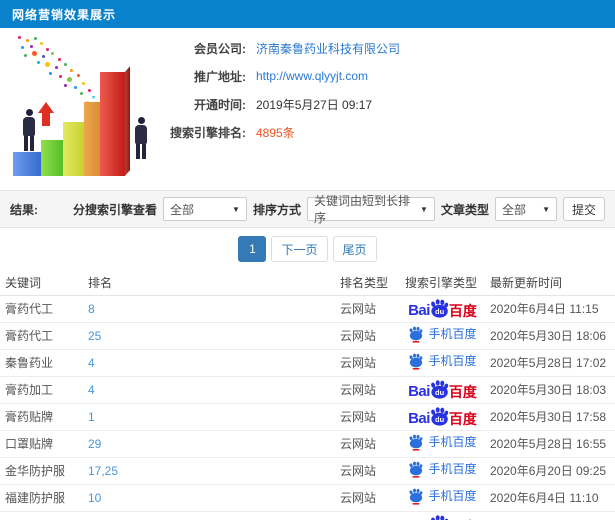 Image resolution: width=615 pixels, height=520 pixels. I want to click on header-keyword: 关键词, so click(41, 283).